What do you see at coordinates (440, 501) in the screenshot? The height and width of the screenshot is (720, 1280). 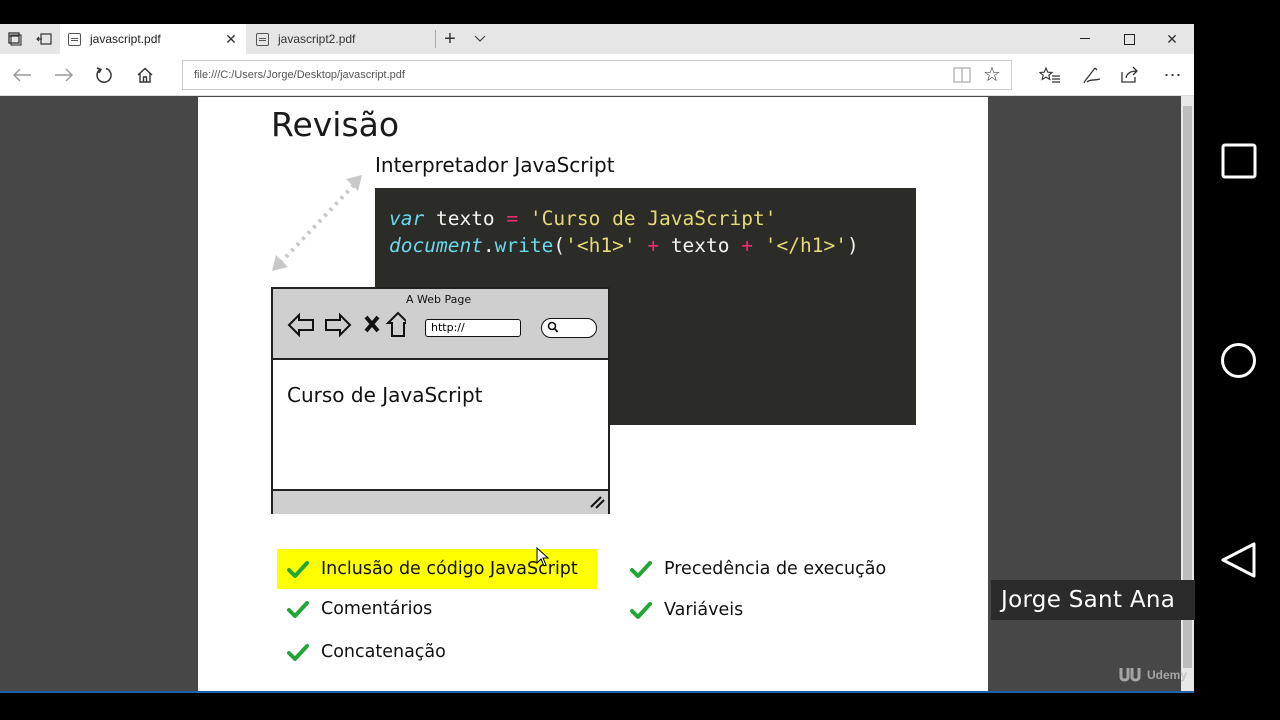 I see `mock-status-bar` at bounding box center [440, 501].